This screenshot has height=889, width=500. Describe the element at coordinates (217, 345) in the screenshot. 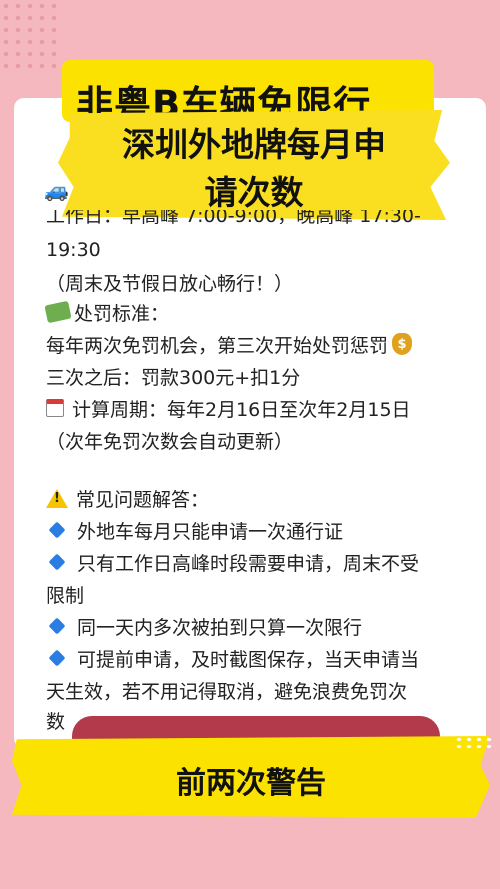

I see `penalty-line1: 每年两次免罚机会，第三次开始处罚惩罚` at that location.